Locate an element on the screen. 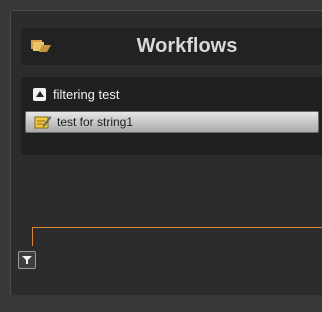  edit-workflow-icon is located at coordinates (43, 122).